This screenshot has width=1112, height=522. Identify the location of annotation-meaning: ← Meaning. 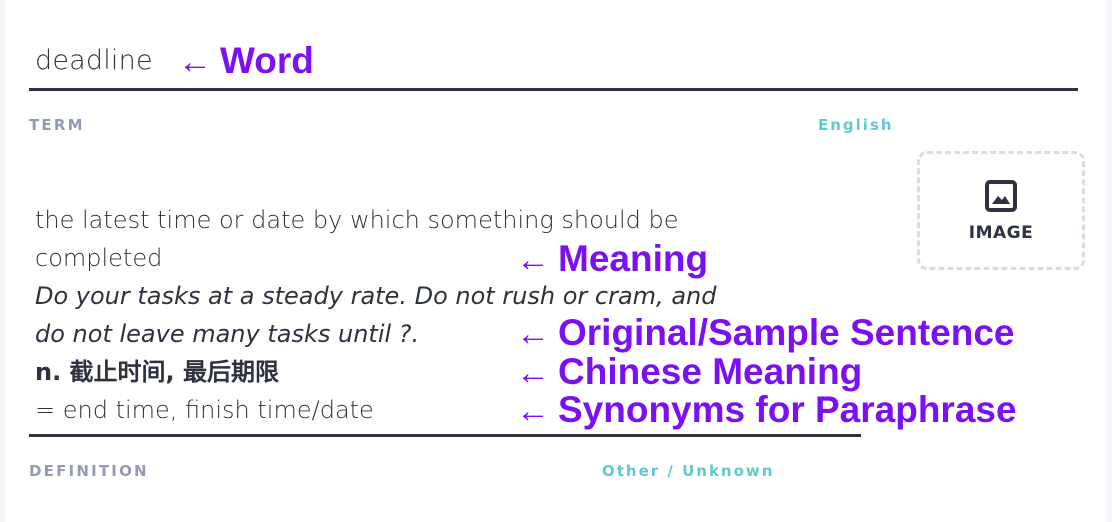
(612, 258).